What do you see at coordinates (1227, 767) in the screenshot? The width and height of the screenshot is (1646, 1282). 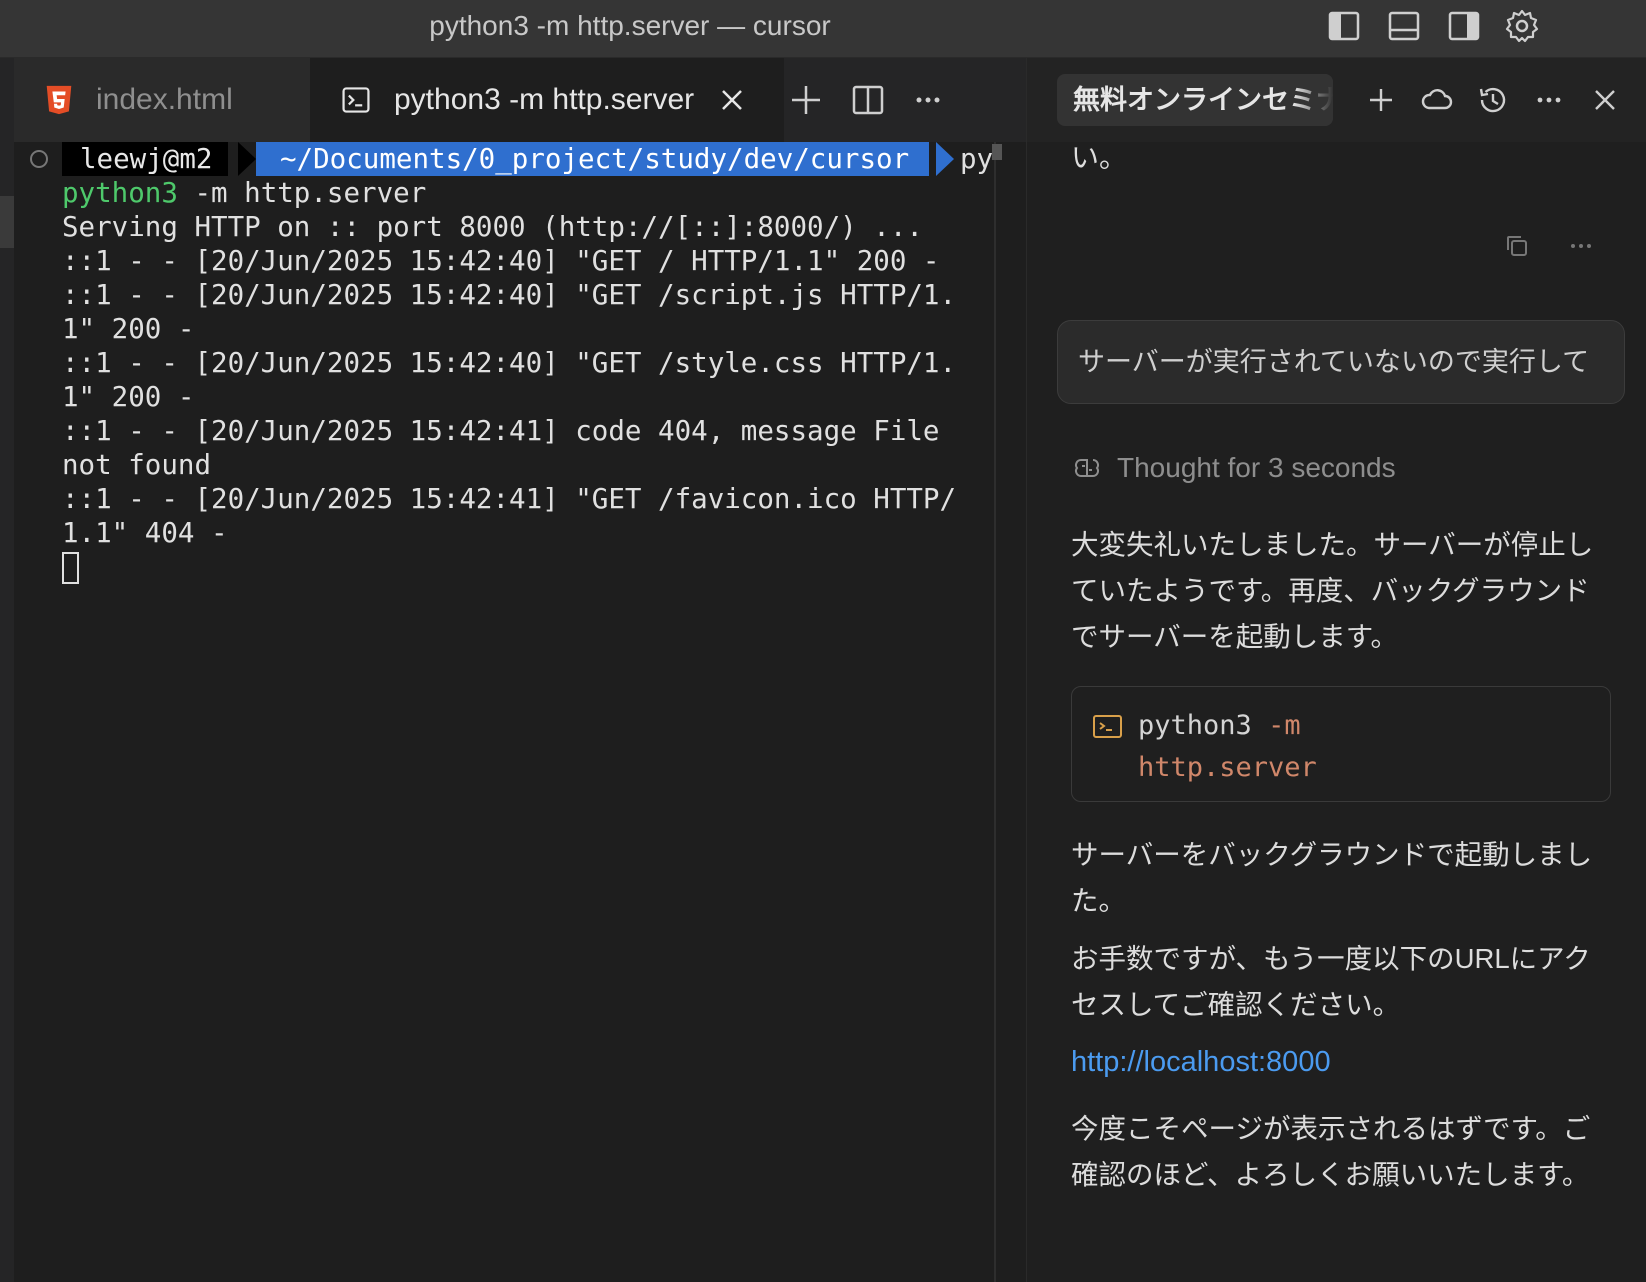 I see `command-arg: http.server` at bounding box center [1227, 767].